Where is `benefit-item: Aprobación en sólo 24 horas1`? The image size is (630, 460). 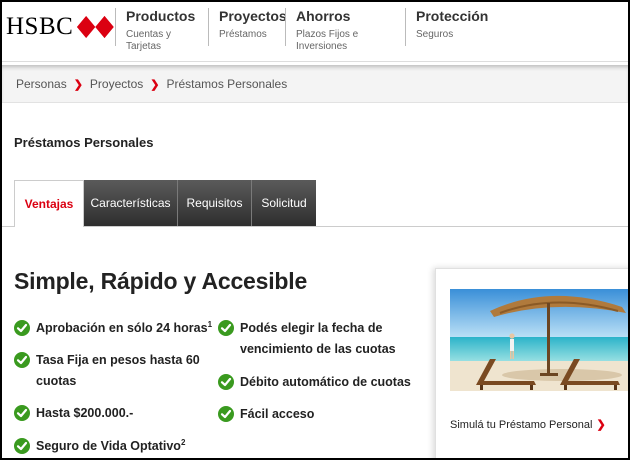
benefit-item: Aprobación en sólo 24 horas1 is located at coordinates (113, 328).